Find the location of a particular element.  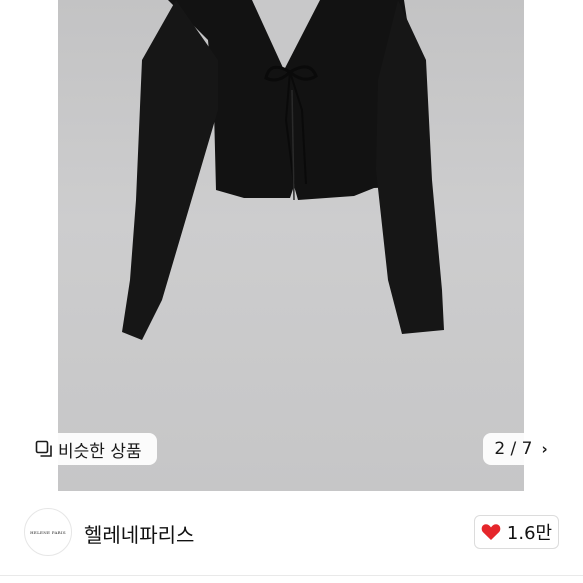

heart-icon is located at coordinates (491, 532).